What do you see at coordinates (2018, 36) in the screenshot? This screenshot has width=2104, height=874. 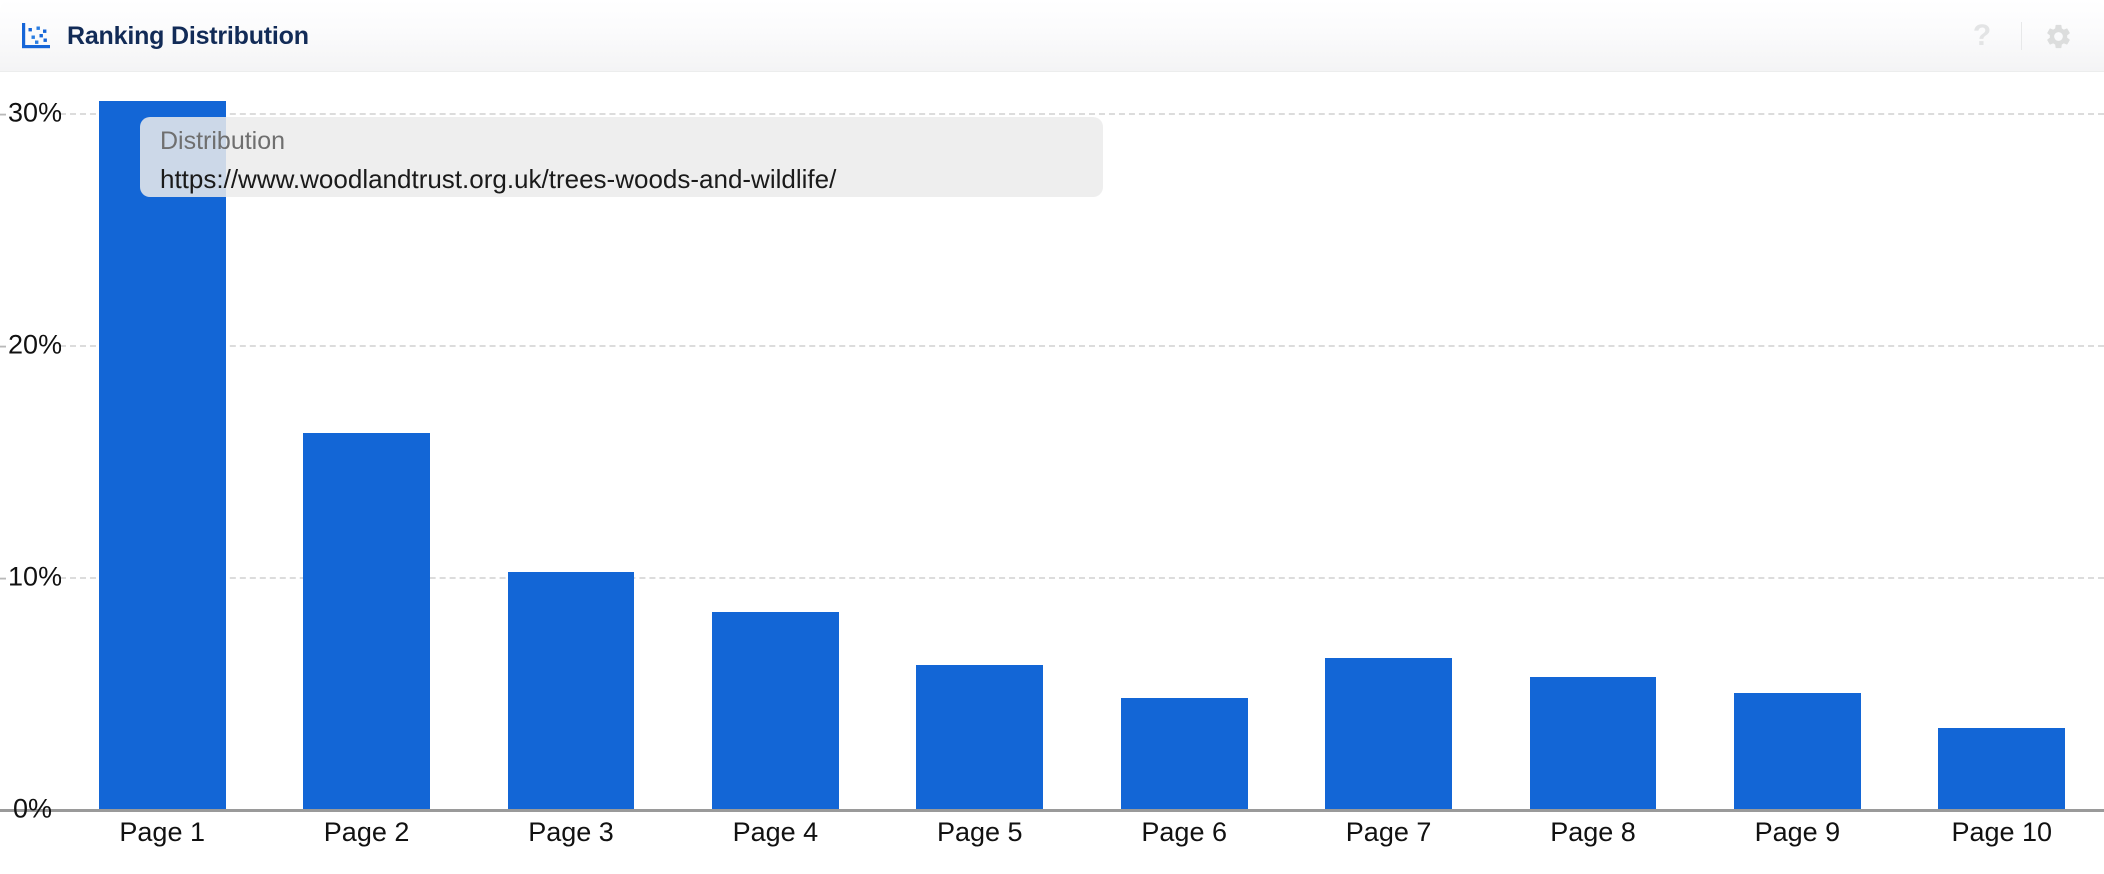 I see `widget-header-actions: ?` at bounding box center [2018, 36].